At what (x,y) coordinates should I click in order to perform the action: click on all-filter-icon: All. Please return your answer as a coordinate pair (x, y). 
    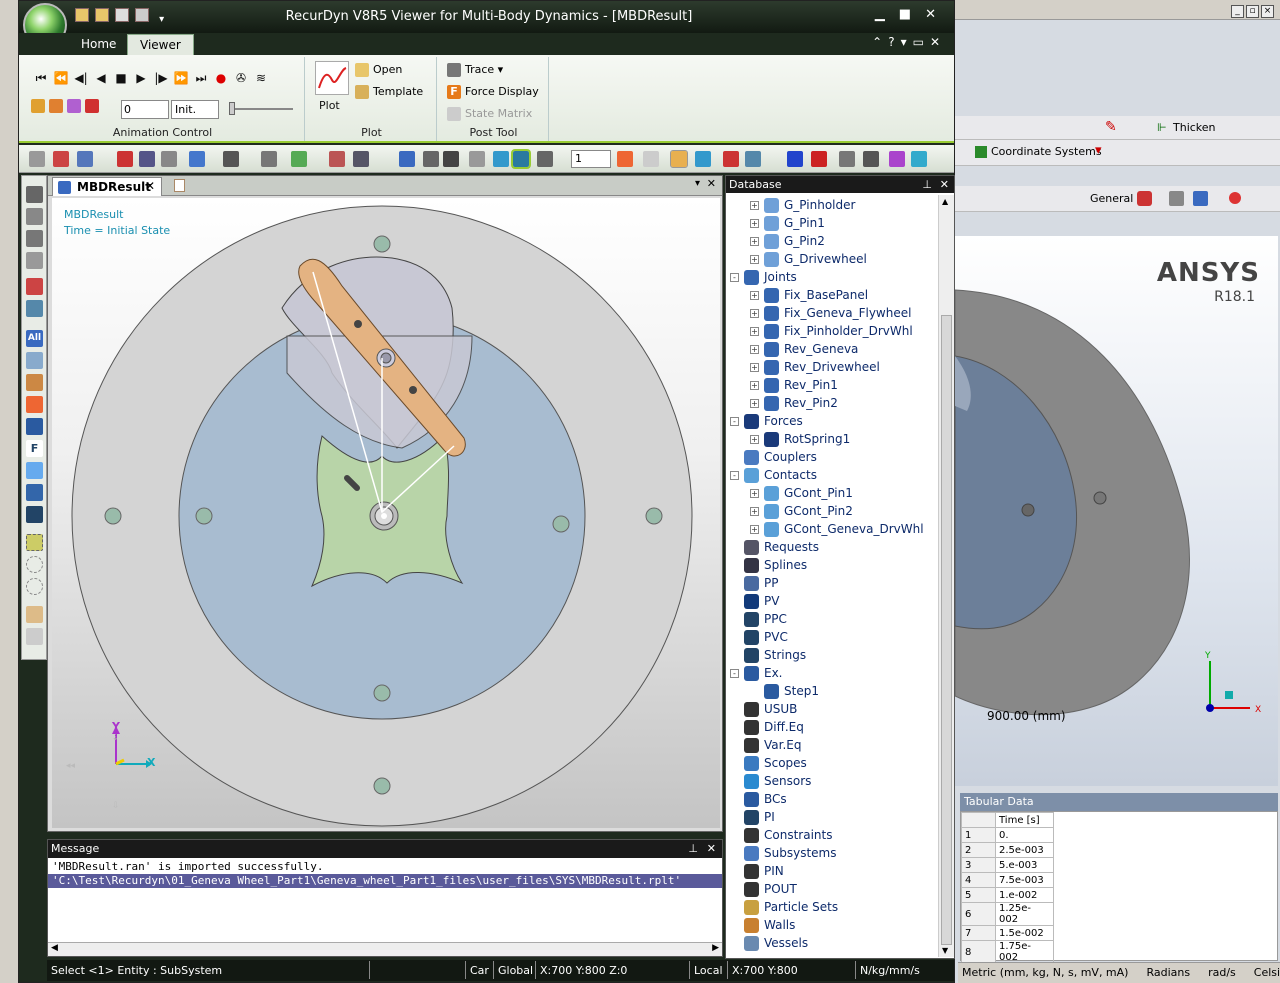
    Looking at the image, I should click on (34, 338).